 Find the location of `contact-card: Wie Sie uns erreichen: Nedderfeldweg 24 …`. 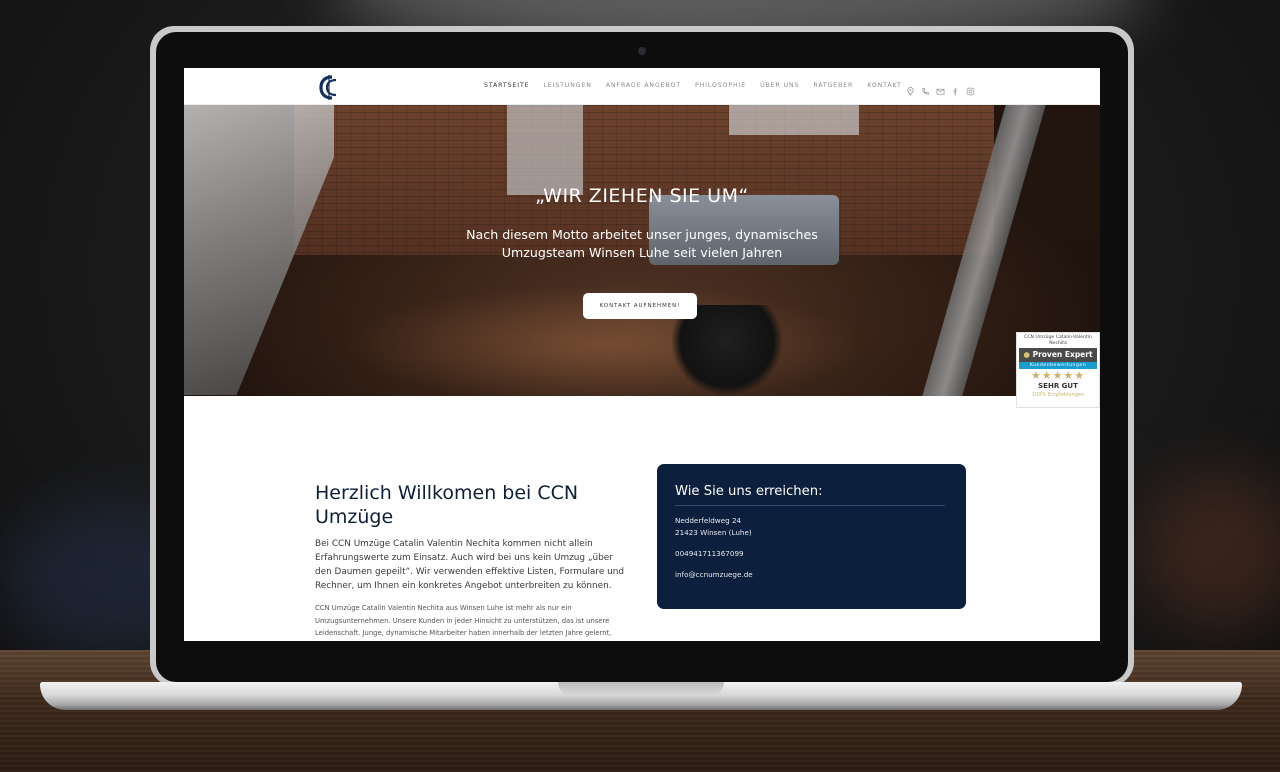

contact-card: Wie Sie uns erreichen: Nedderfeldweg 24 … is located at coordinates (811, 536).